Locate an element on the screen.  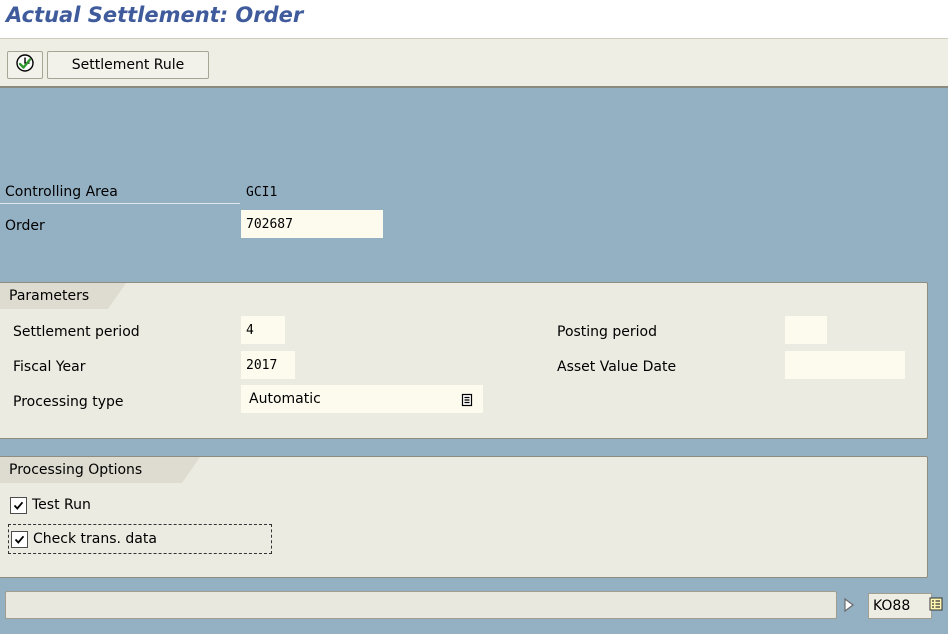
transaction-code: KO88 is located at coordinates (892, 606).